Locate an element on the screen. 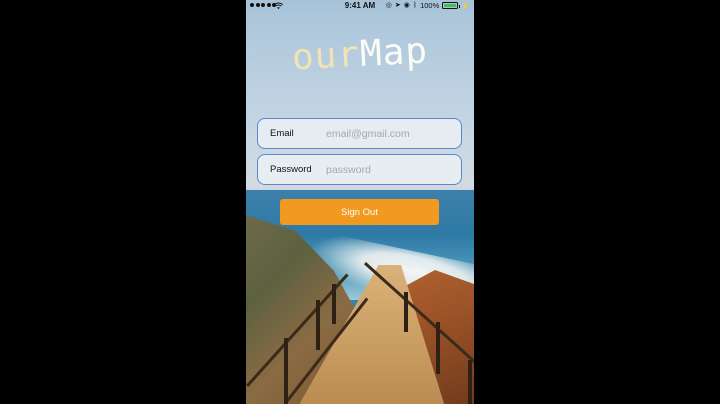 This screenshot has height=404, width=720. status-right-group: ◎ ➤ ◉ ᛒ 100% ⚡ is located at coordinates (428, 5).